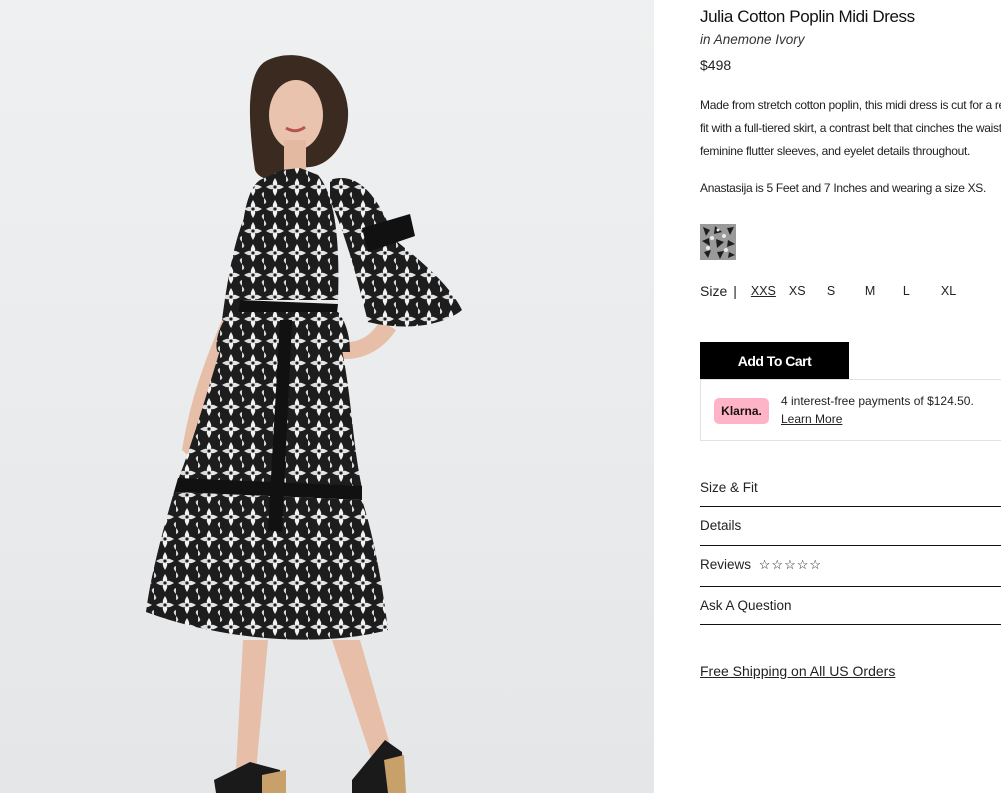  What do you see at coordinates (729, 487) in the screenshot?
I see `accordion-size-fit-label: Size & Fit` at bounding box center [729, 487].